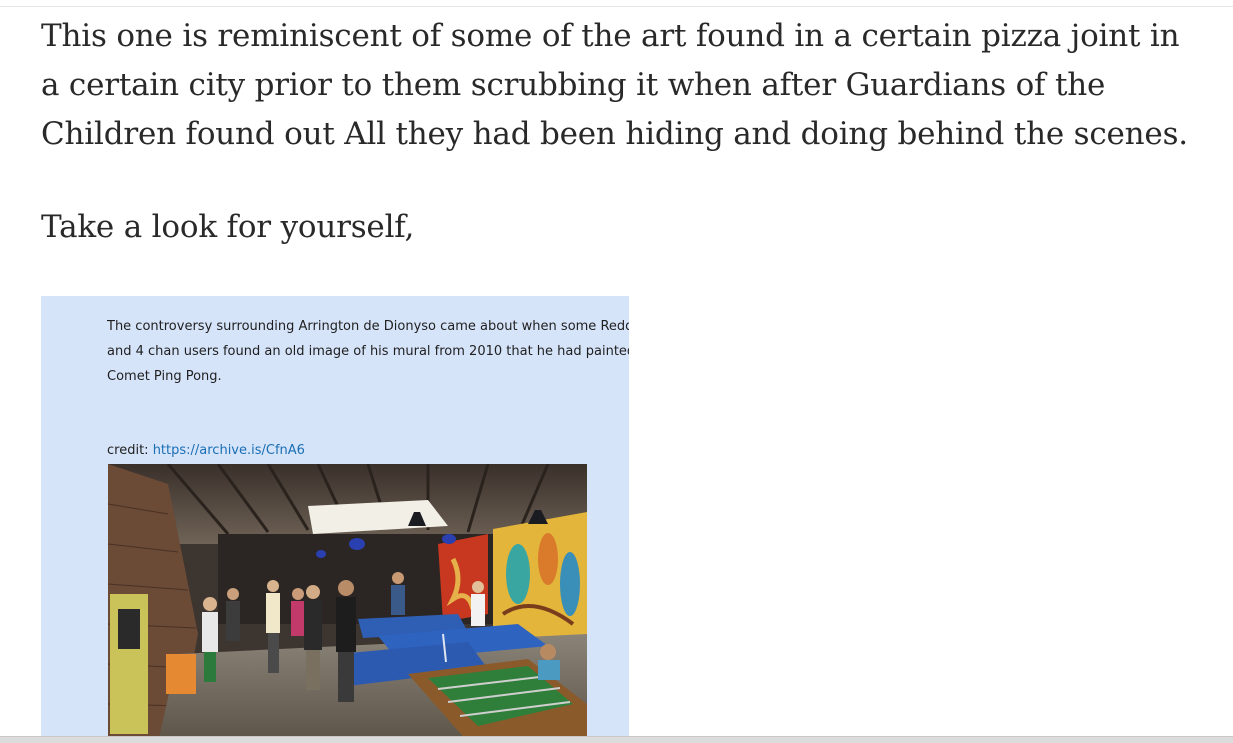  I want to click on restaurant-photo, so click(347, 603).